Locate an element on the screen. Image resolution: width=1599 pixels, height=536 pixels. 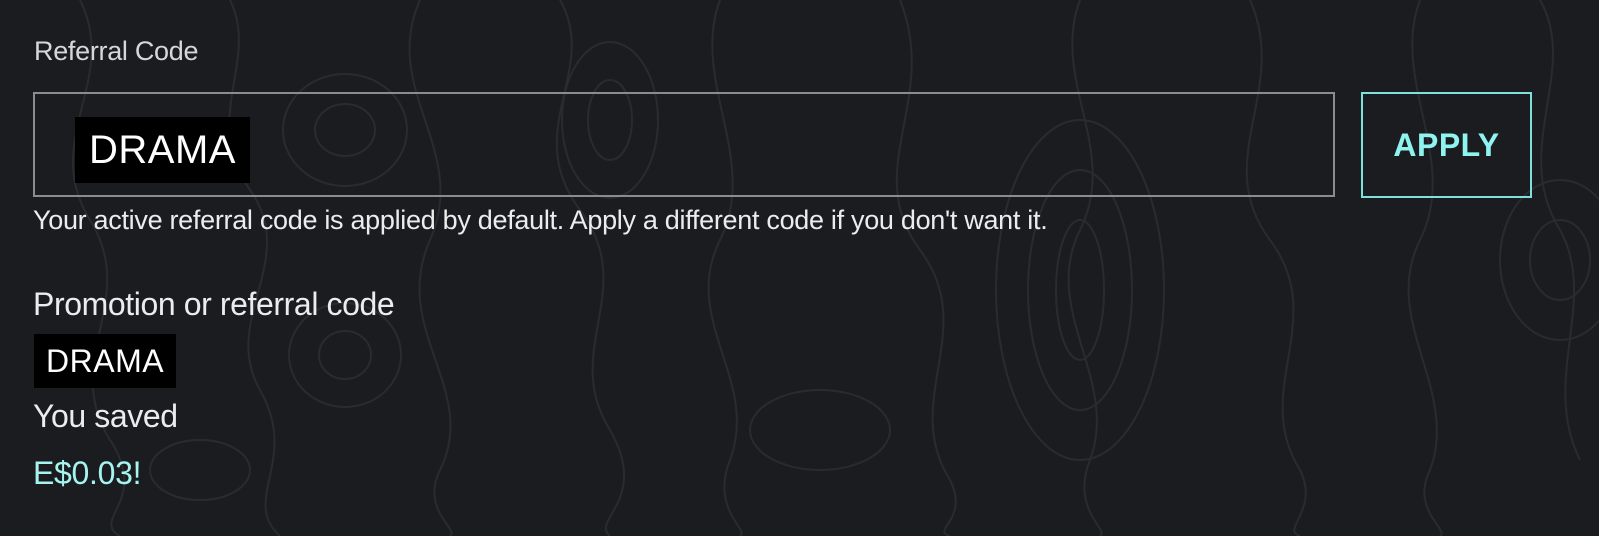
promotion-code-value: DRAMA is located at coordinates (105, 361).